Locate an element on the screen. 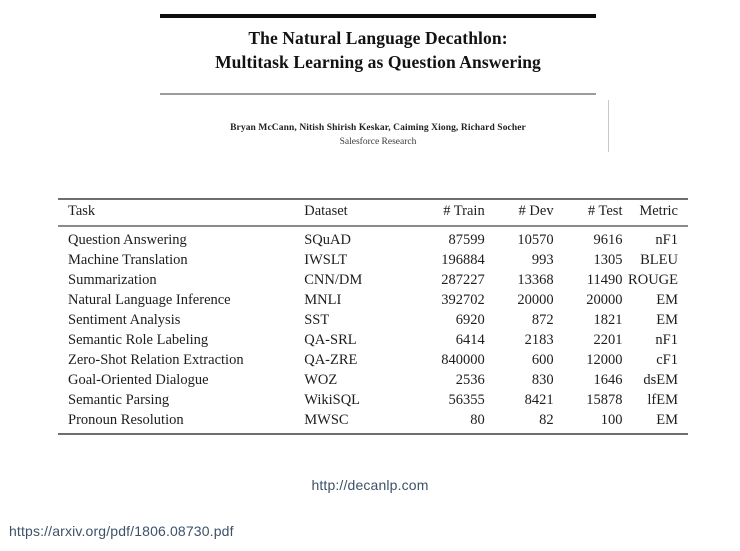 The width and height of the screenshot is (740, 551). cell-train: 56355 is located at coordinates (466, 400).